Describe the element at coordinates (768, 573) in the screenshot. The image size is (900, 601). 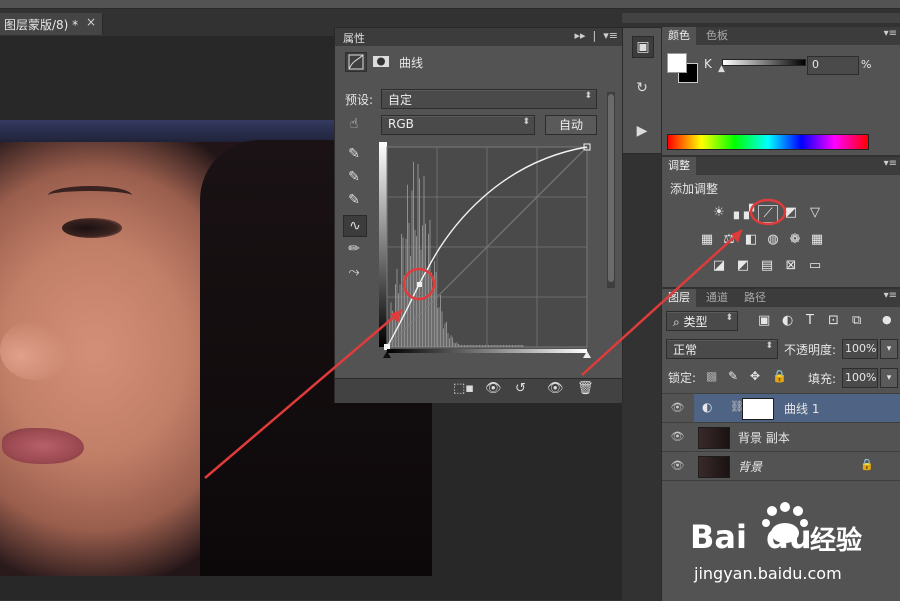
I see `watermark-url: jingyan.baidu.com` at that location.